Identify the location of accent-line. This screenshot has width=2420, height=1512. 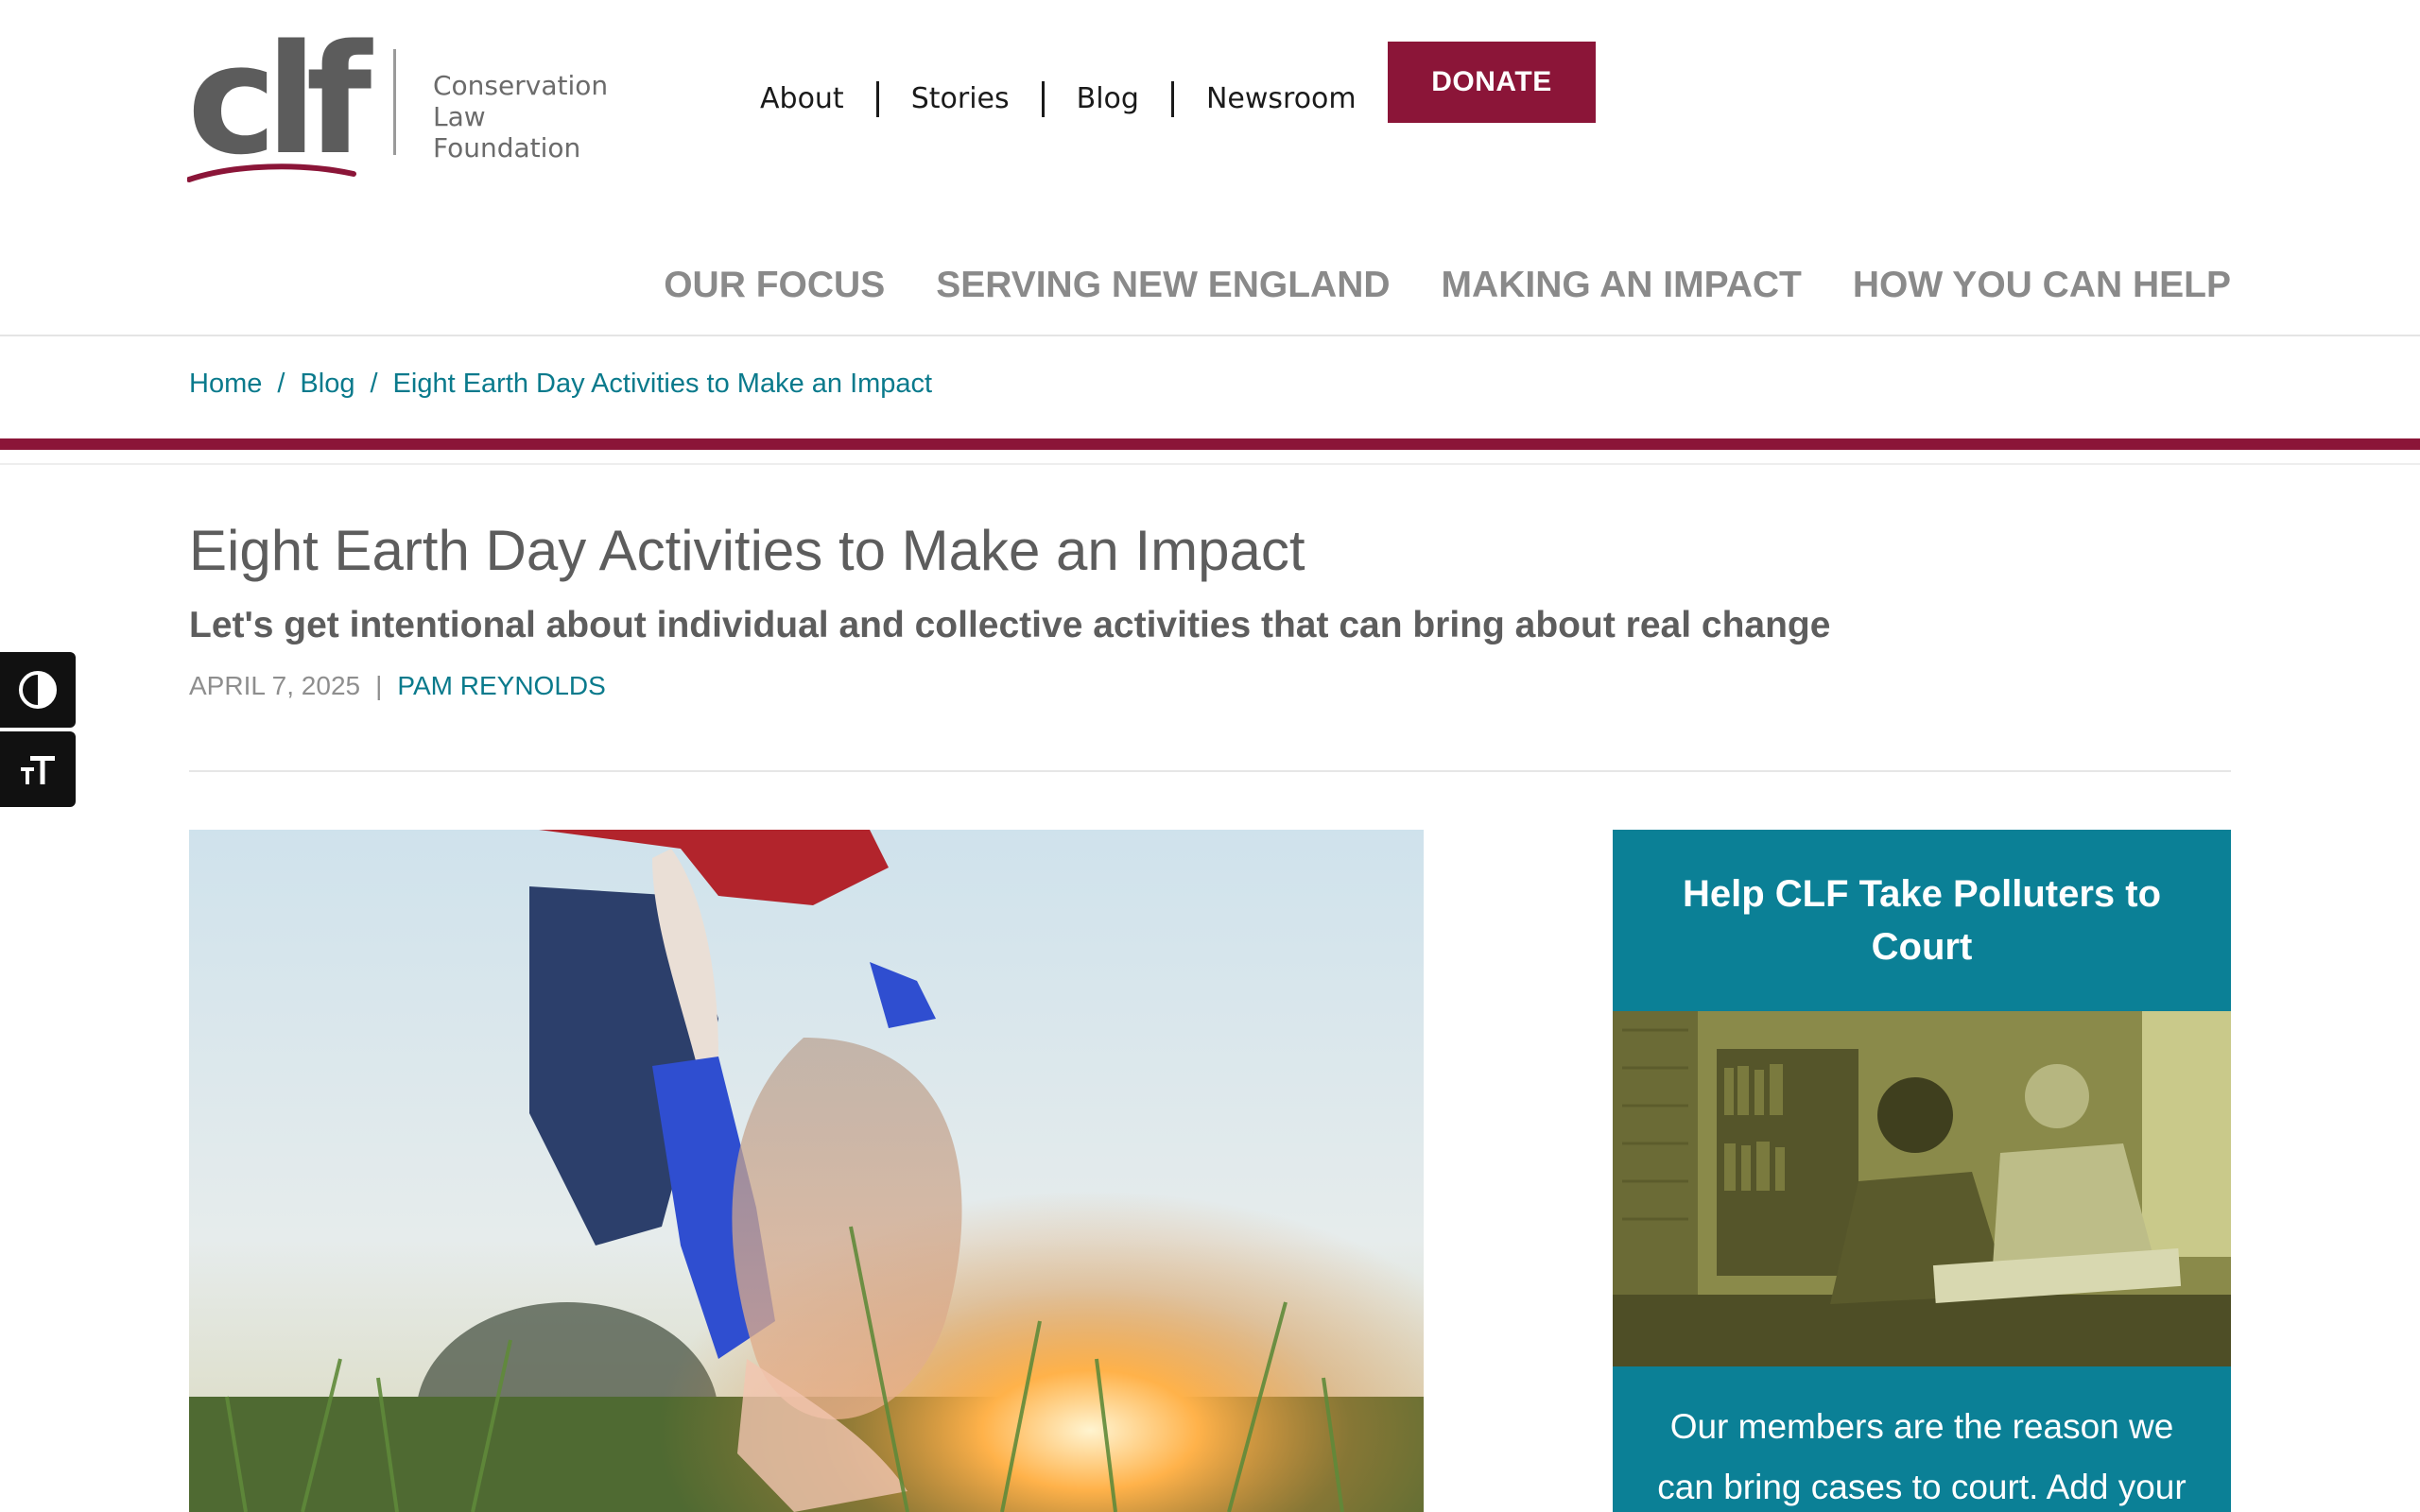
(1210, 464).